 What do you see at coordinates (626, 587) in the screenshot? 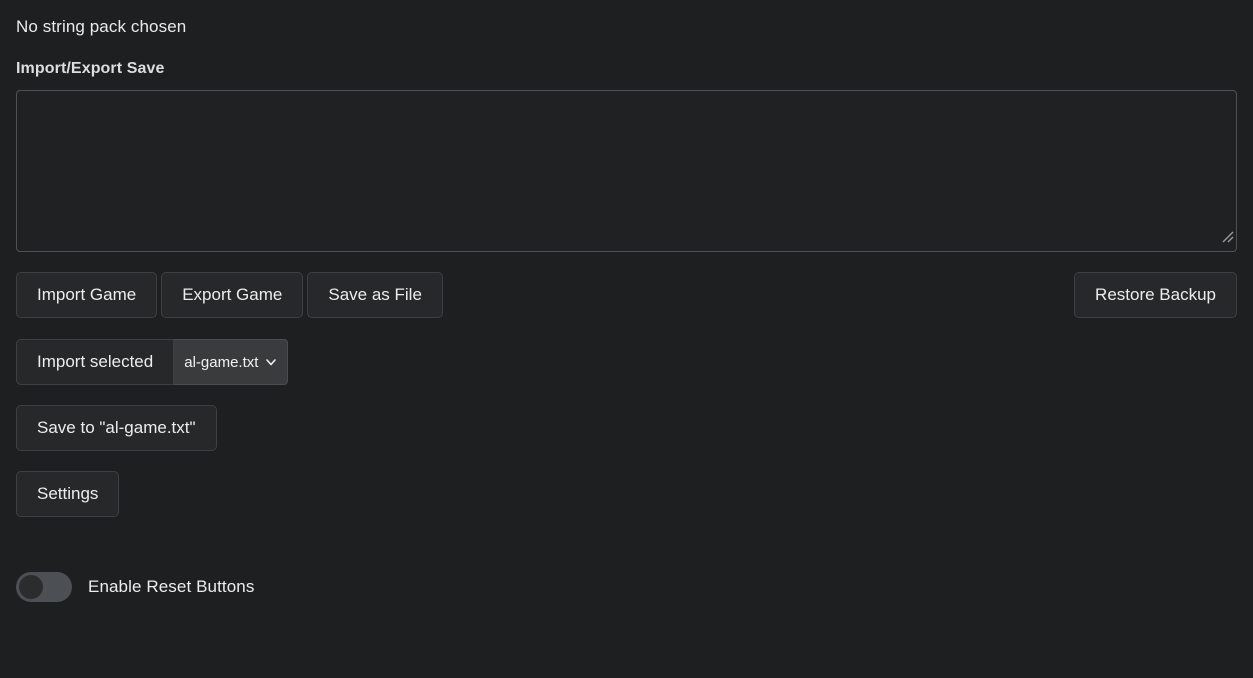
I see `enable-reset-buttons-row: Enable Reset Buttons` at bounding box center [626, 587].